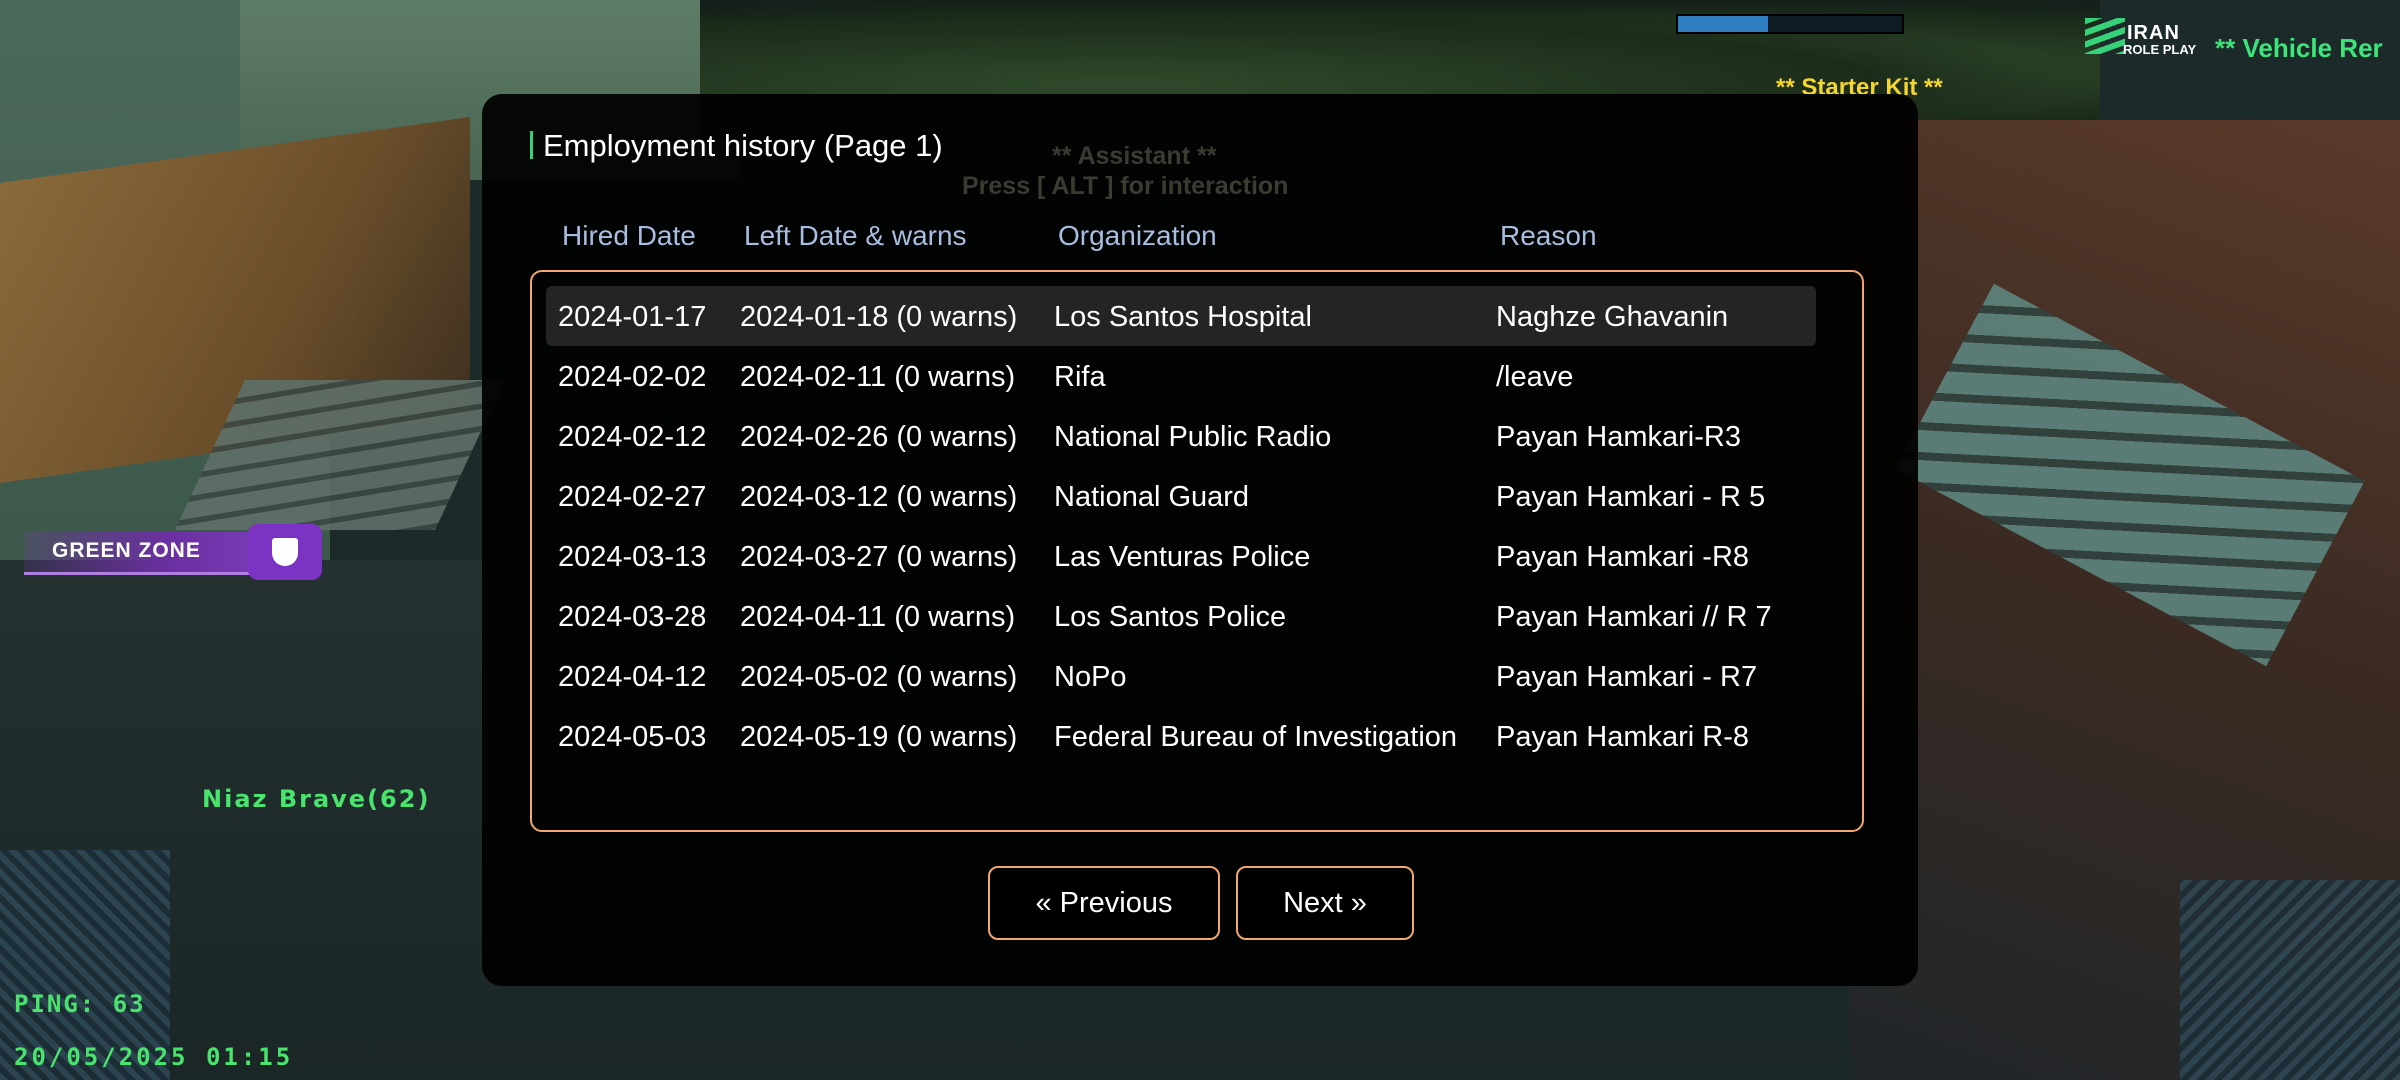 This screenshot has width=2400, height=1080. I want to click on cell-hired-date: 2024-05-03, so click(632, 737).